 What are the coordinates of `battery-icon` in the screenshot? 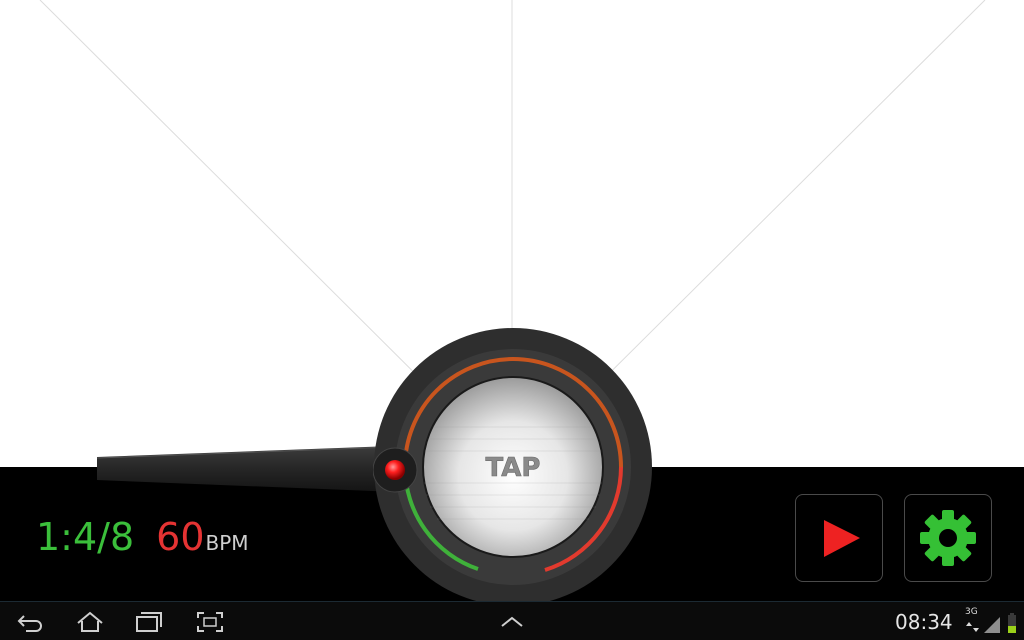 It's located at (1012, 623).